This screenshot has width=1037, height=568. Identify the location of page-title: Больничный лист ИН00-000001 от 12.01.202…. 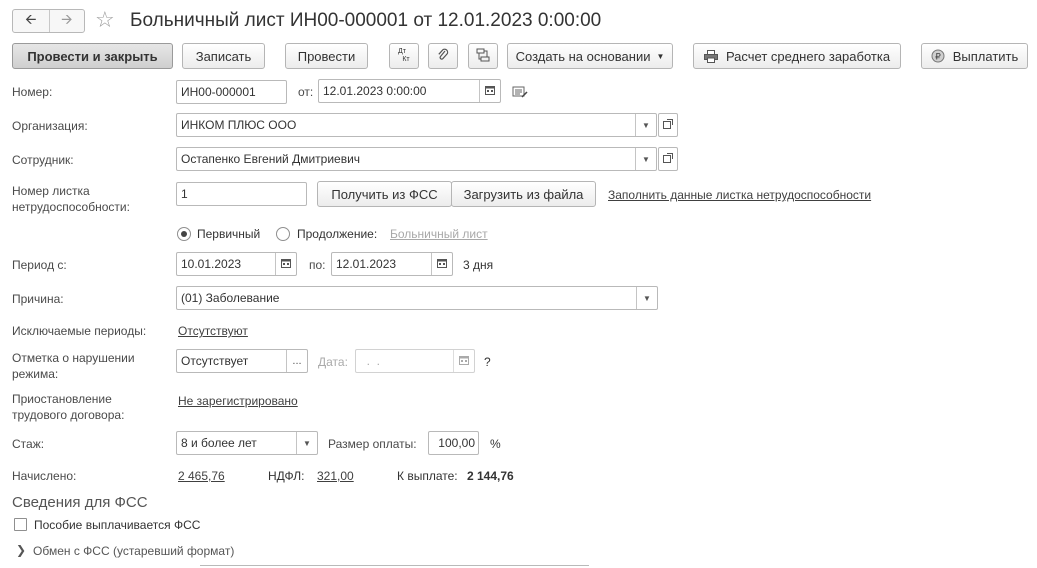
(366, 20).